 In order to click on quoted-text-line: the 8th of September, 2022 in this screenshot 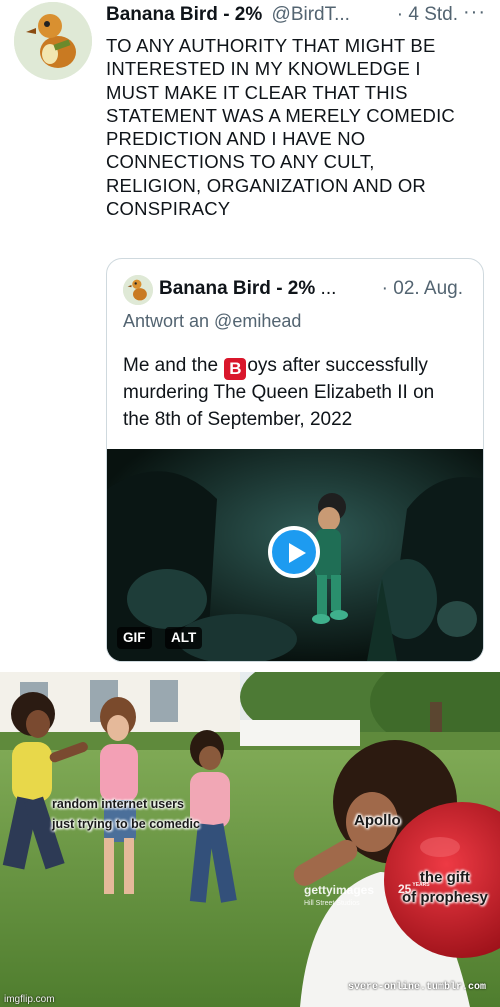, I will do `click(238, 419)`.